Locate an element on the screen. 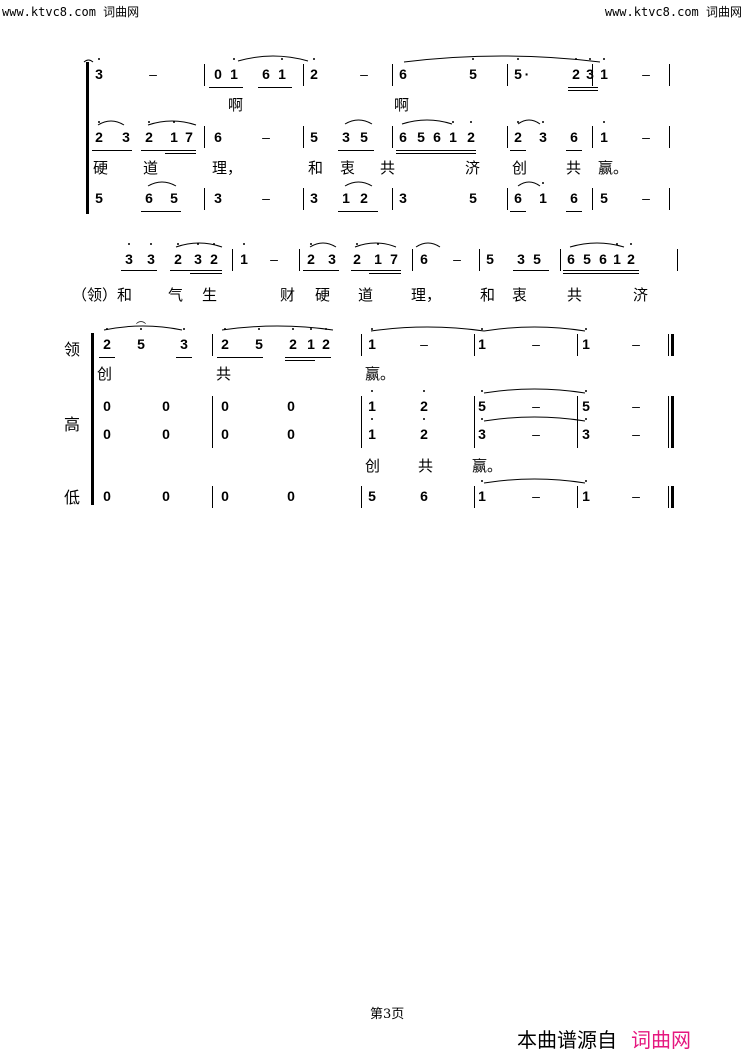  page-number: 第3页 is located at coordinates (387, 1014).